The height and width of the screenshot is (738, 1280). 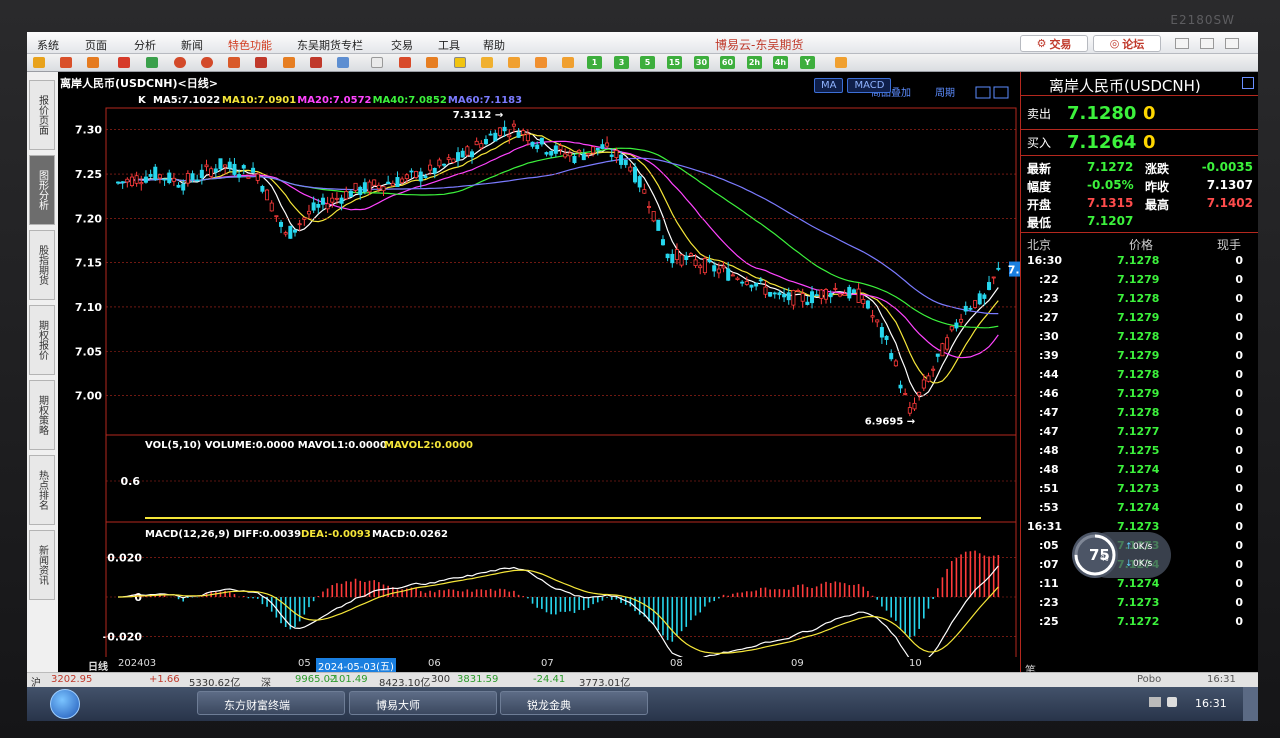 What do you see at coordinates (574, 703) in the screenshot?
I see `taskbar-task-ruilong: 锐龙金典` at bounding box center [574, 703].